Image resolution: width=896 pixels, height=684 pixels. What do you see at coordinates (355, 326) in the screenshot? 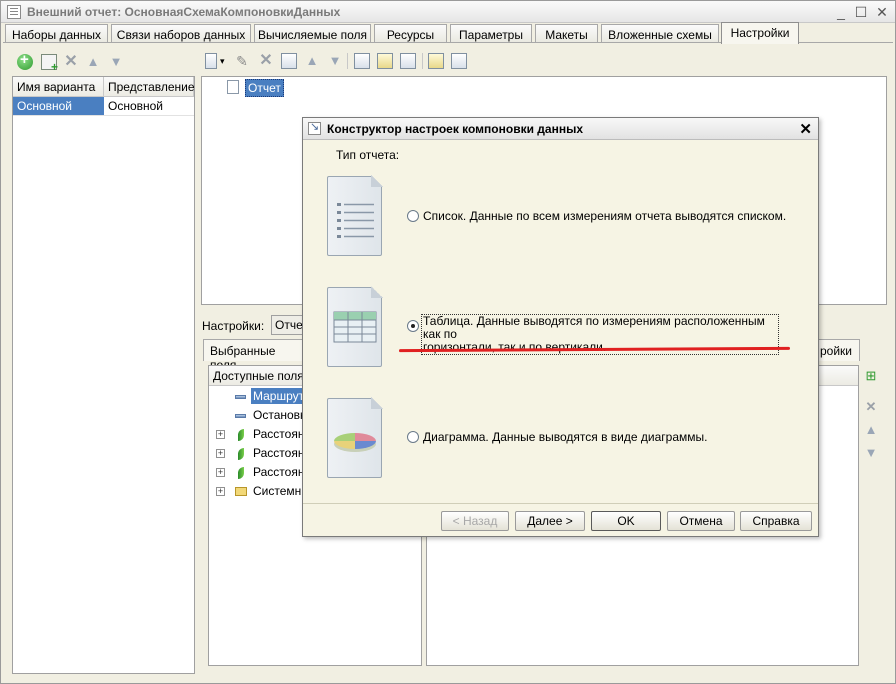
I see `table-doc-icon` at bounding box center [355, 326].